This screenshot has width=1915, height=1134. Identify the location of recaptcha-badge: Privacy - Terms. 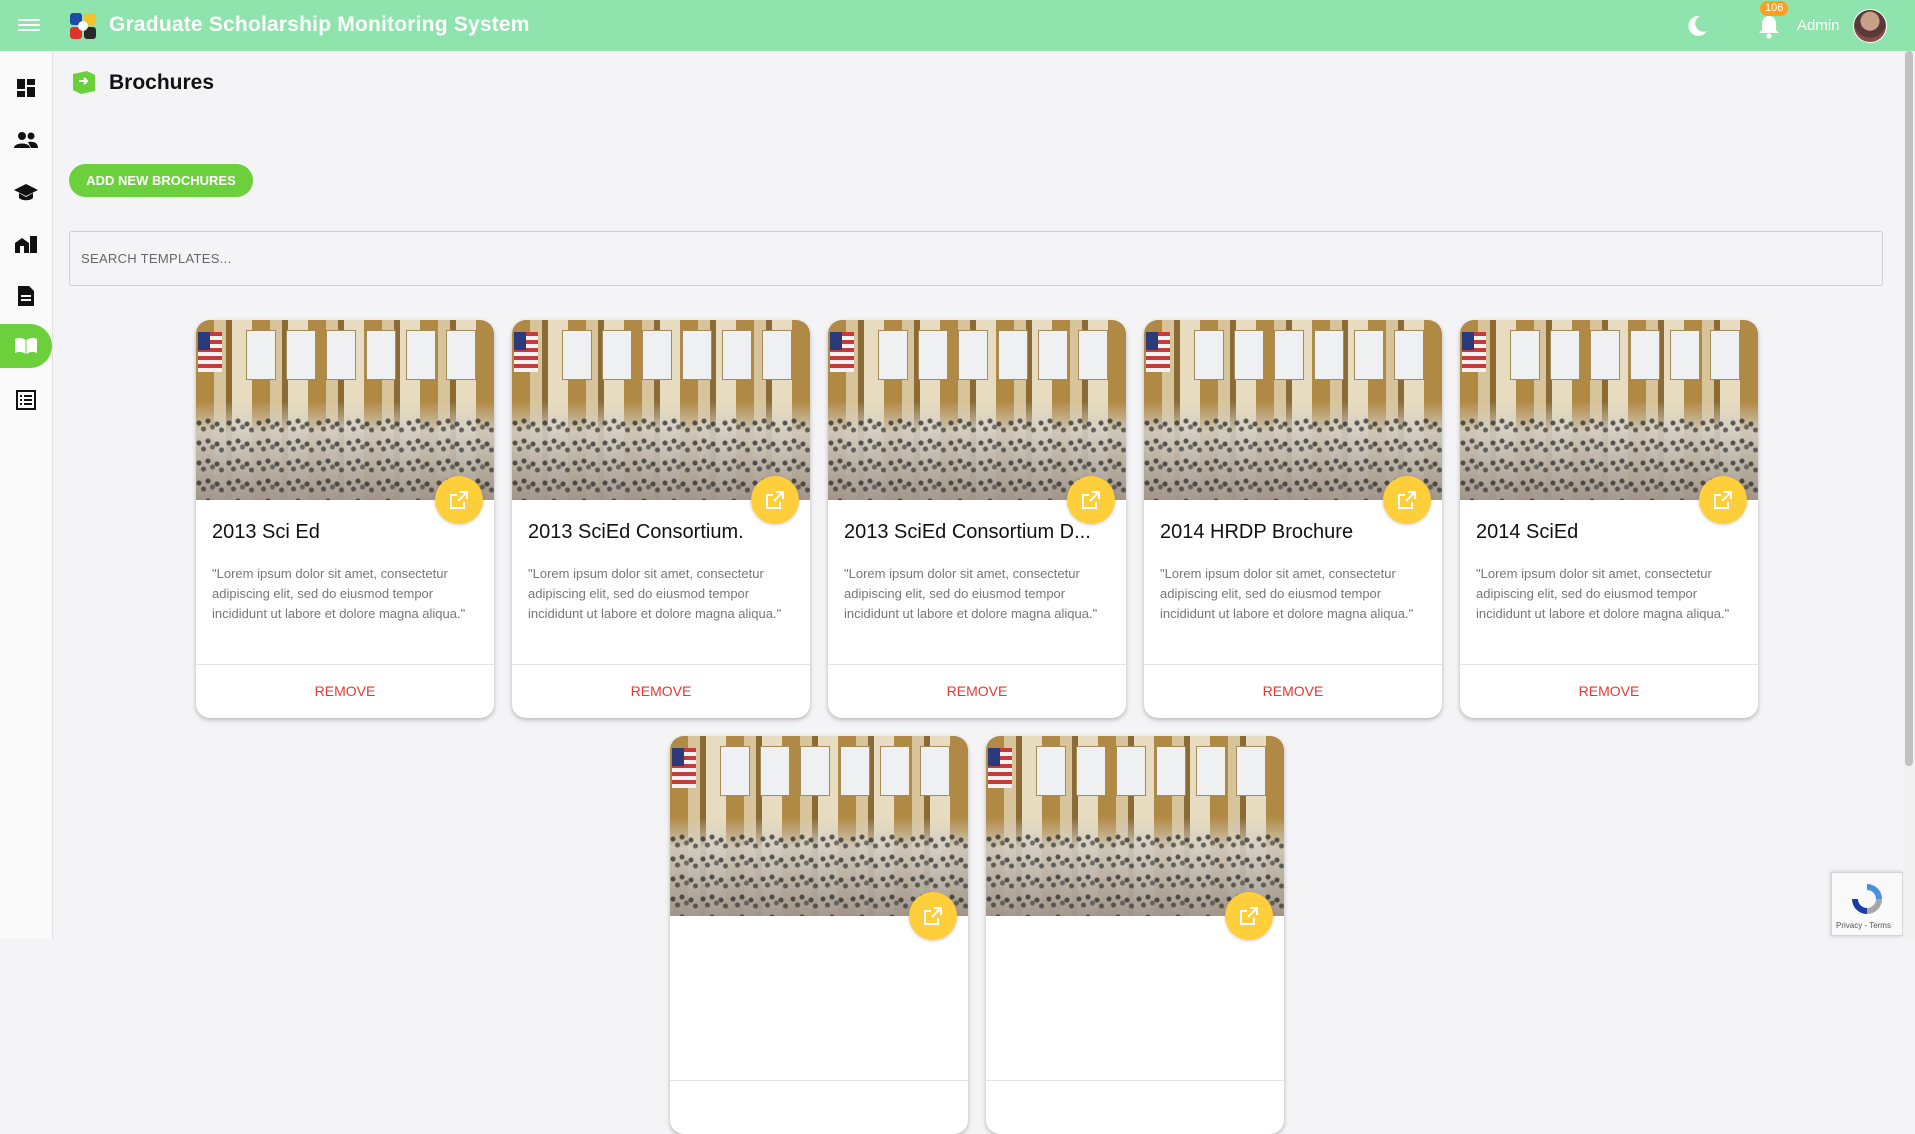
(1867, 904).